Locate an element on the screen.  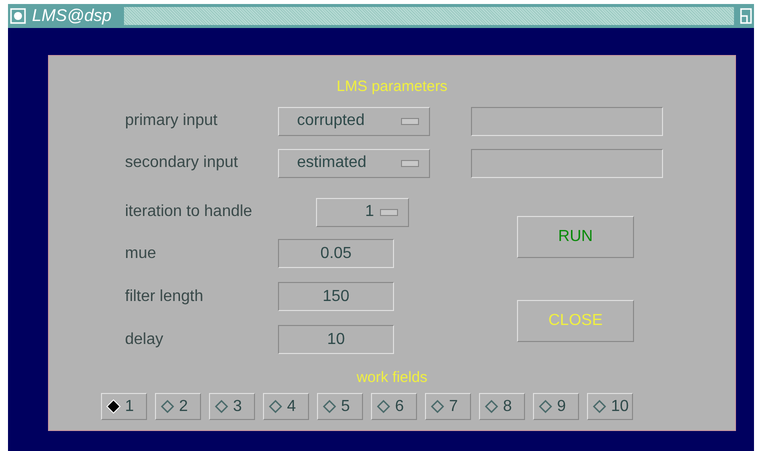
section-title: work fields is located at coordinates (392, 378).